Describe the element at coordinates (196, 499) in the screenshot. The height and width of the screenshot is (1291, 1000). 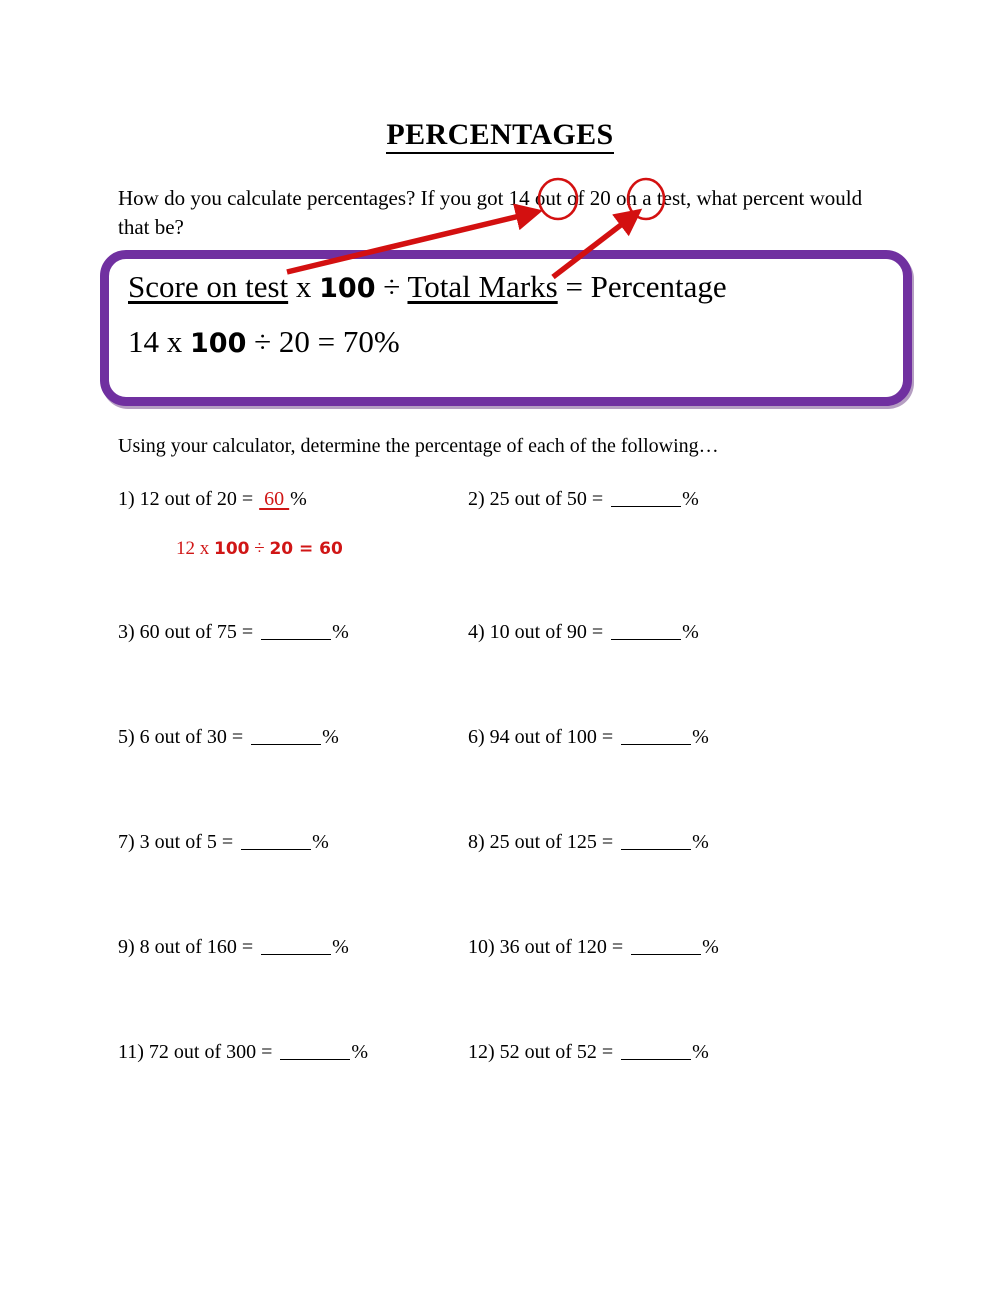
I see `question-text: 12 out of 20 =` at that location.